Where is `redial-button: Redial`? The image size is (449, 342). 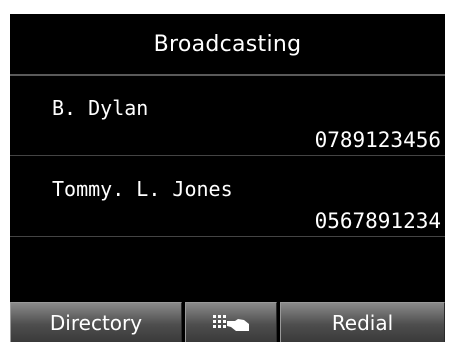
redial-button: Redial is located at coordinates (362, 322).